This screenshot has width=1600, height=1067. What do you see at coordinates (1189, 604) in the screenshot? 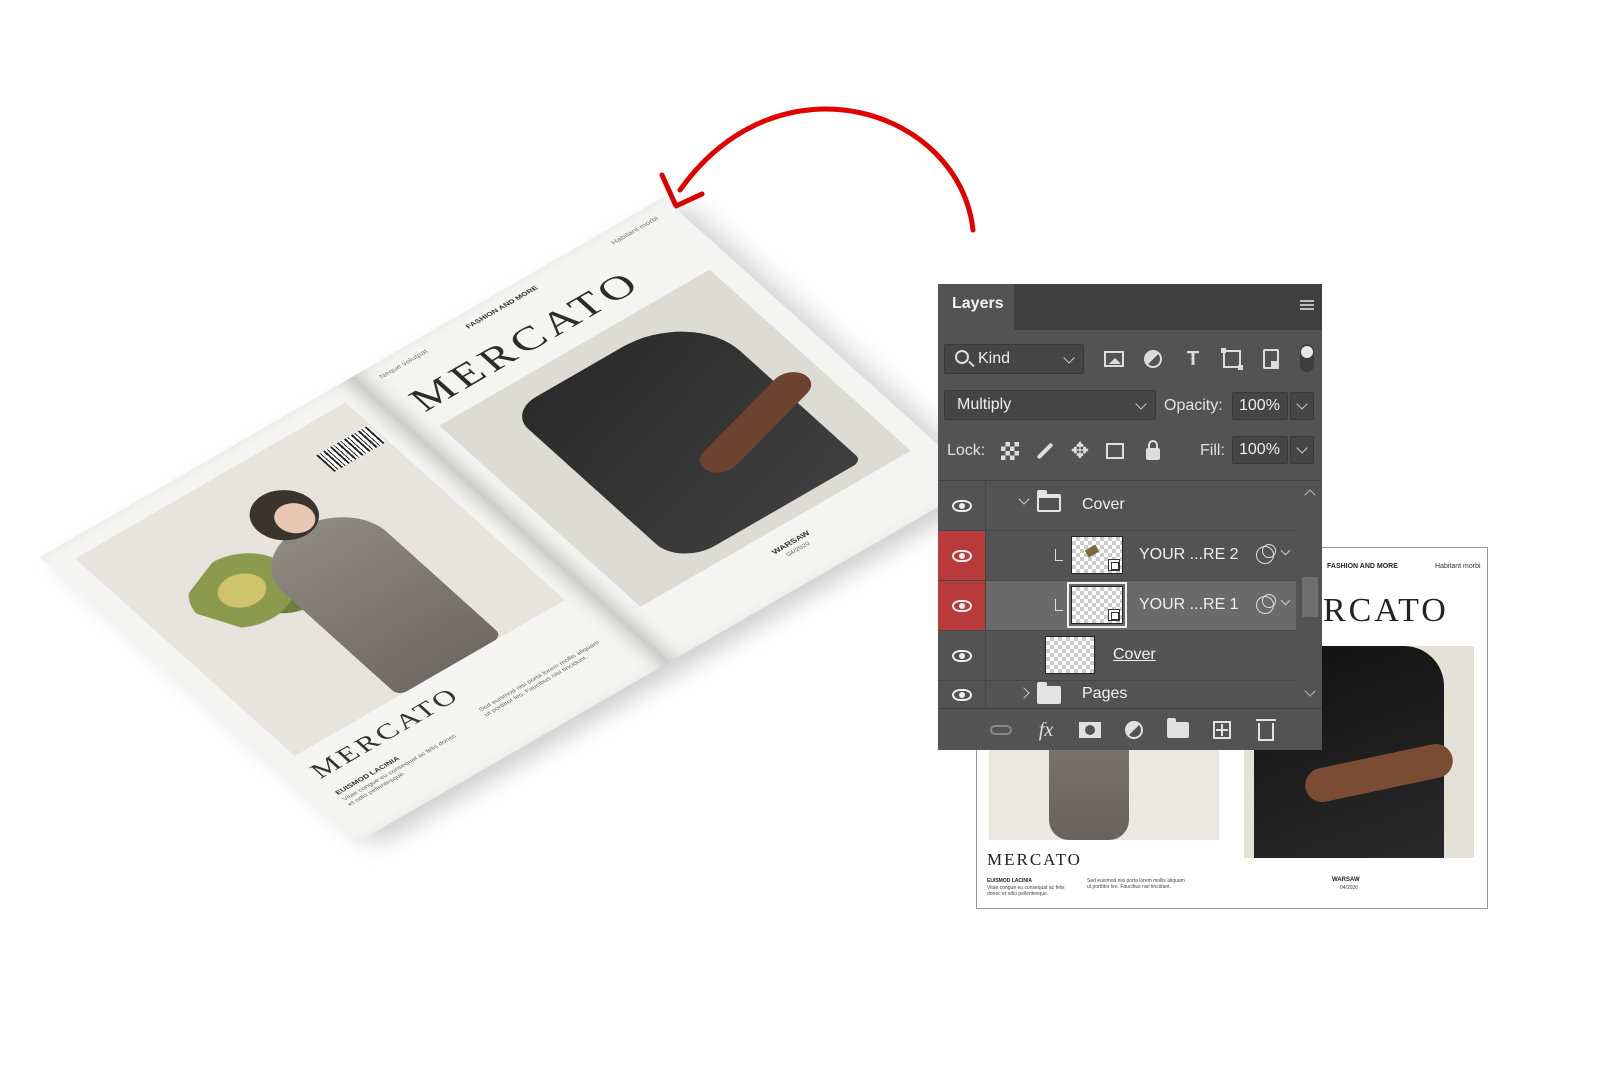
I see `layer-name: YOUR ...RE 1` at bounding box center [1189, 604].